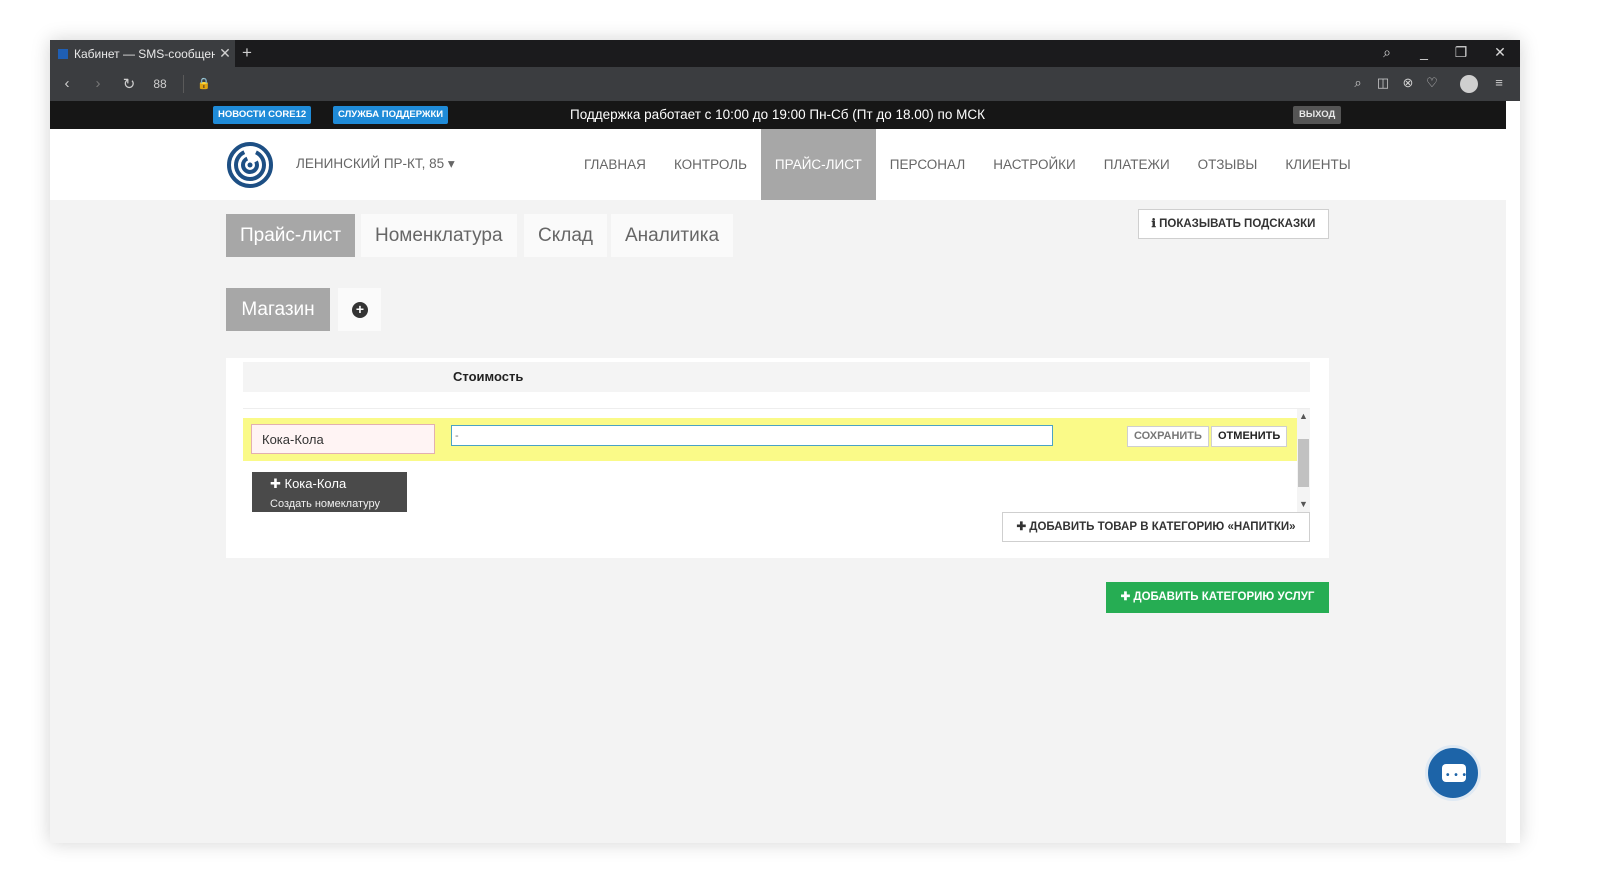 The image size is (1600, 880). I want to click on suggestion-item: ✚ Кока-Кола, so click(308, 484).